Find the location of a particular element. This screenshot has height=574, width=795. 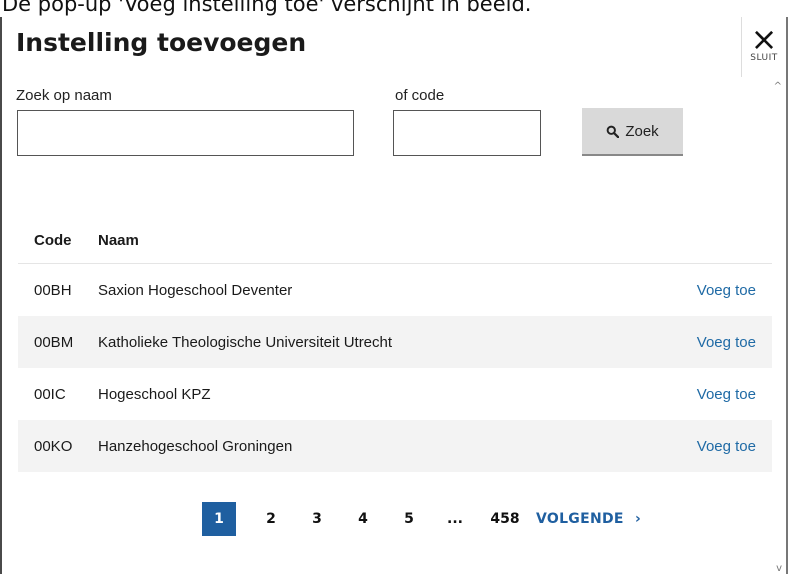

page-button: 3 is located at coordinates (317, 519).